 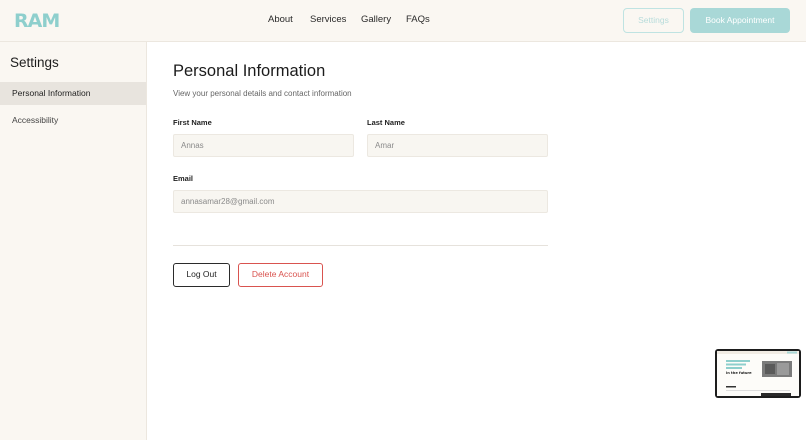 I want to click on main-nav: About Services Gallery FAQs, so click(x=403, y=21).